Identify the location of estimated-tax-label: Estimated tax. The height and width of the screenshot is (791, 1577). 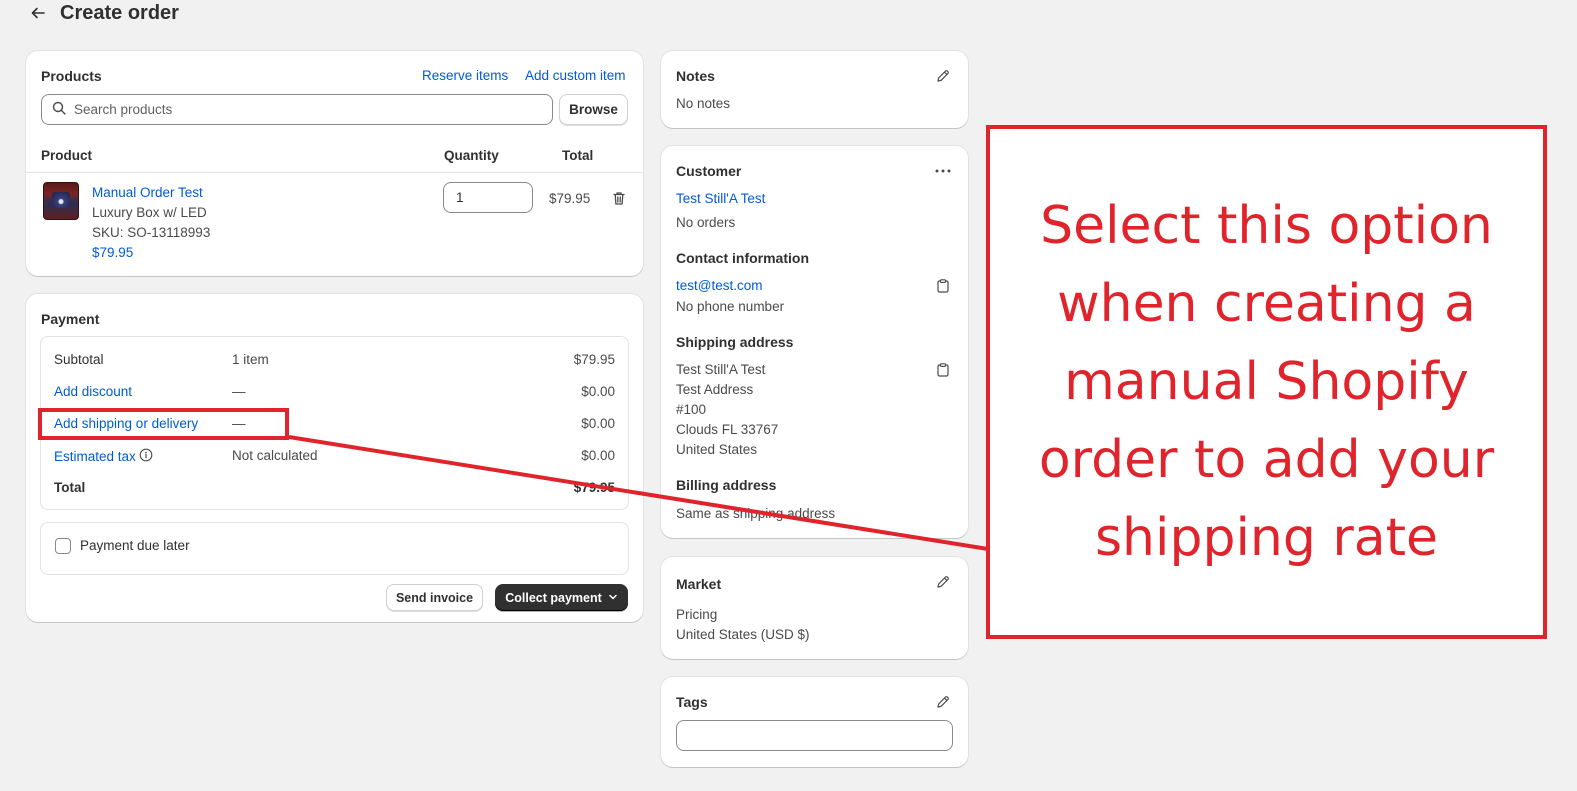
(95, 456).